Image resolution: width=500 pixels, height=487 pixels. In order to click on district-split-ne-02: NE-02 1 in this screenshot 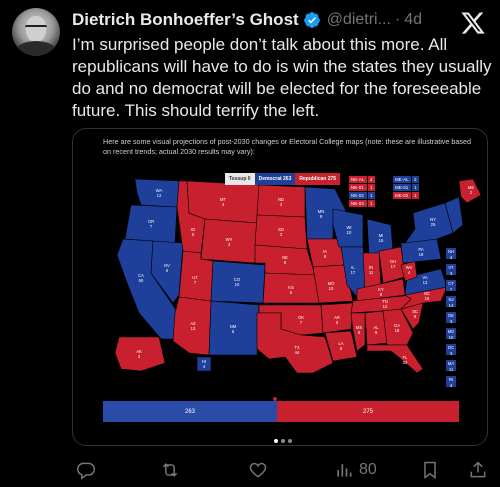, I will do `click(362, 195)`.